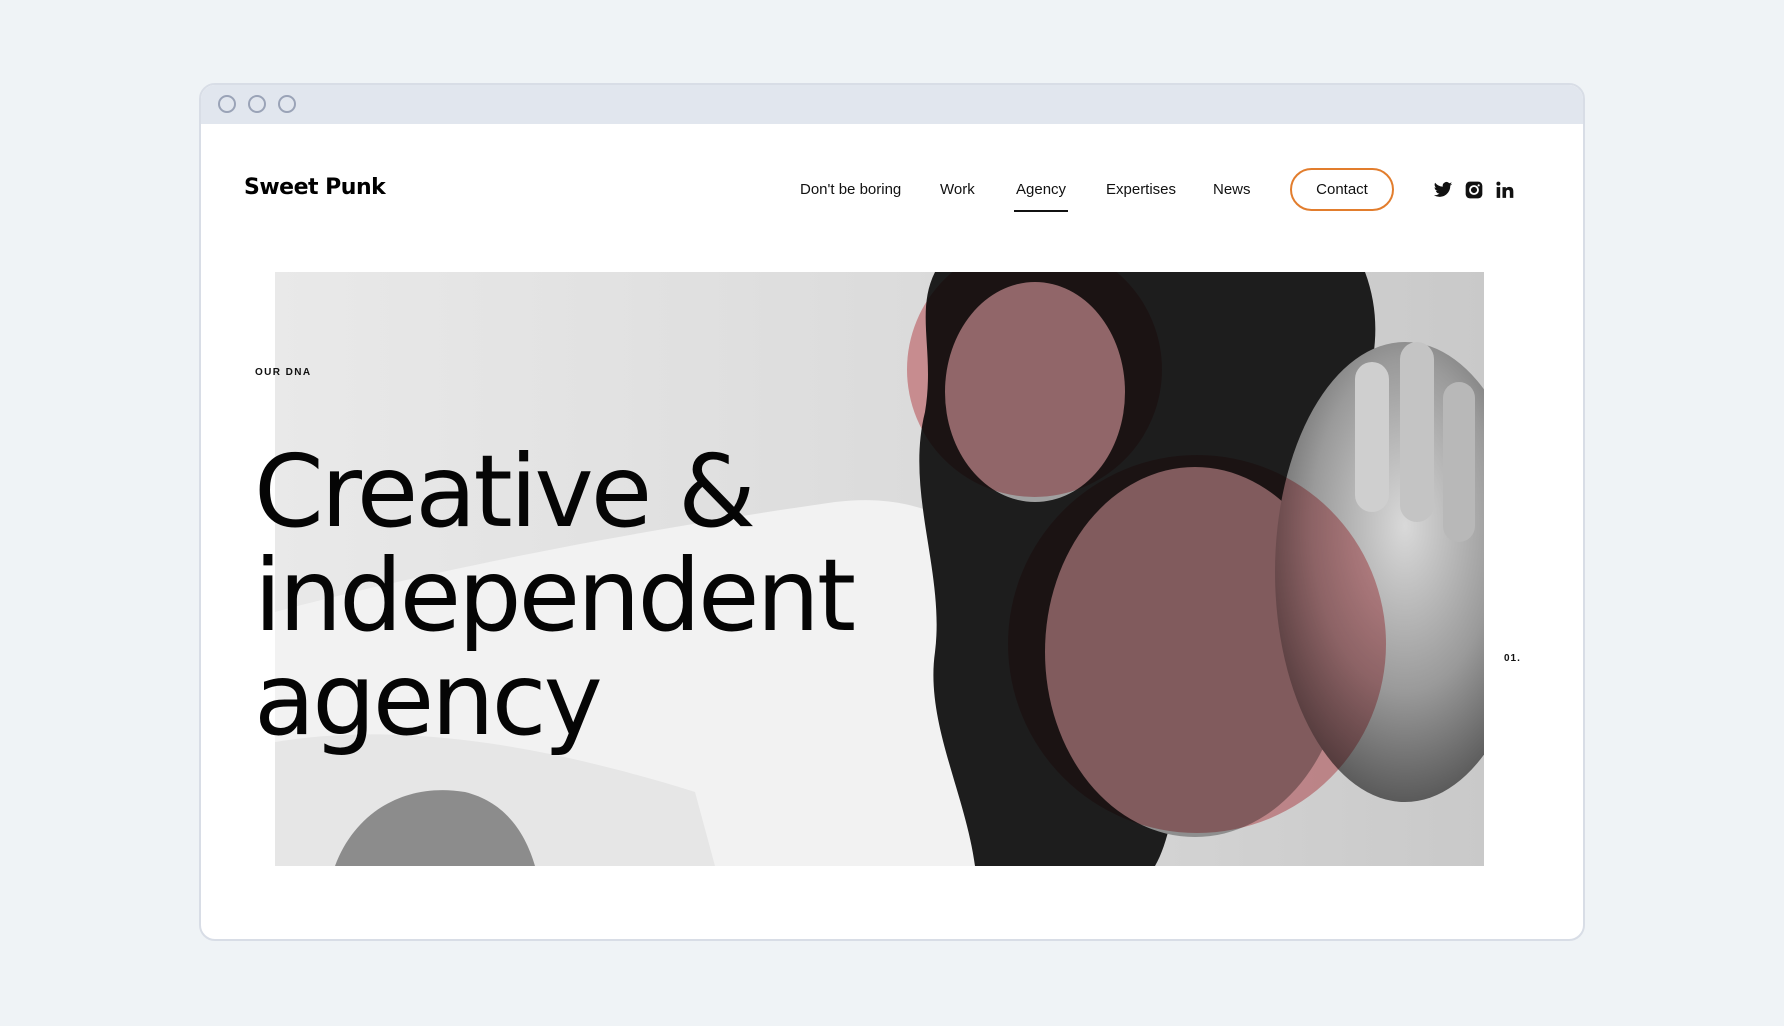 This screenshot has height=1026, width=1784. Describe the element at coordinates (505, 491) in the screenshot. I see `headline-line: Creative &` at that location.